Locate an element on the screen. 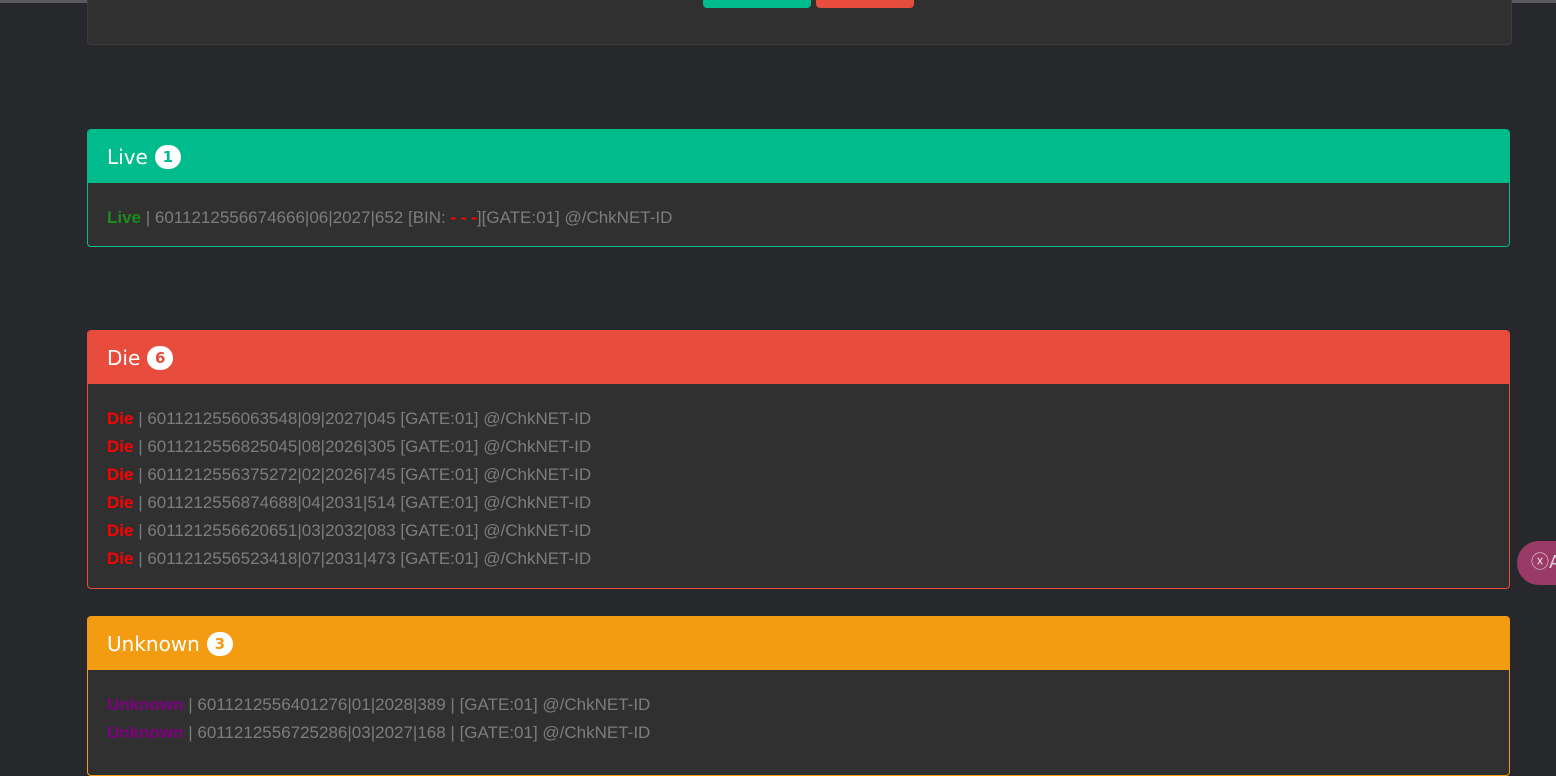 The width and height of the screenshot is (1556, 776). result-text: | 6011212556674666|06|2027|652 [BIN: is located at coordinates (296, 217).